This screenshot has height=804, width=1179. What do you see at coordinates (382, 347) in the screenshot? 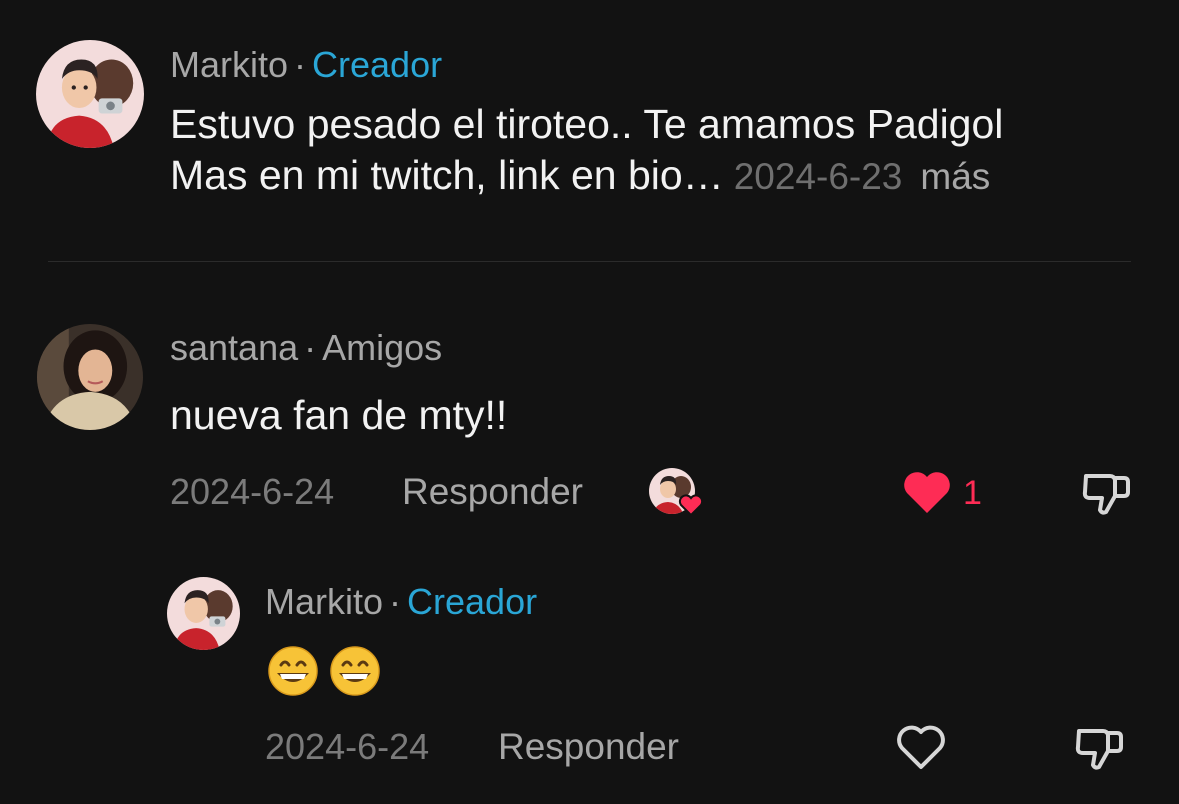
I see `friends-badge: Amigos` at bounding box center [382, 347].